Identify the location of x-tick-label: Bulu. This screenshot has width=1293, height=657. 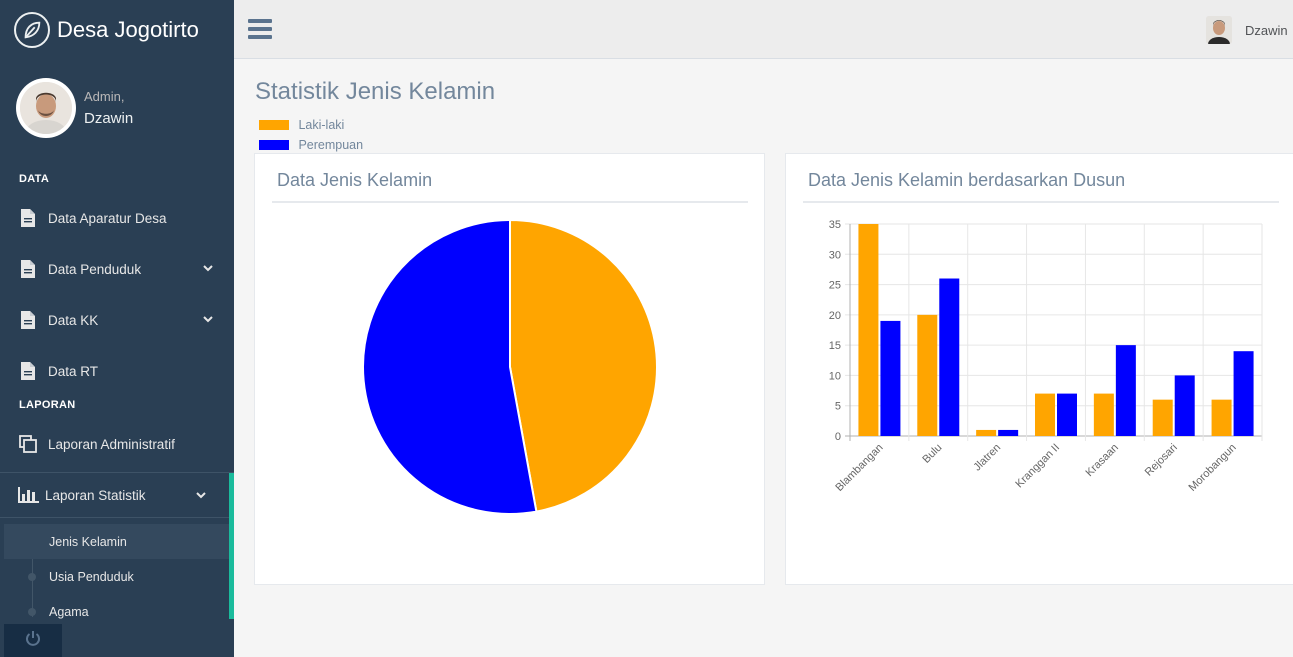
(932, 454).